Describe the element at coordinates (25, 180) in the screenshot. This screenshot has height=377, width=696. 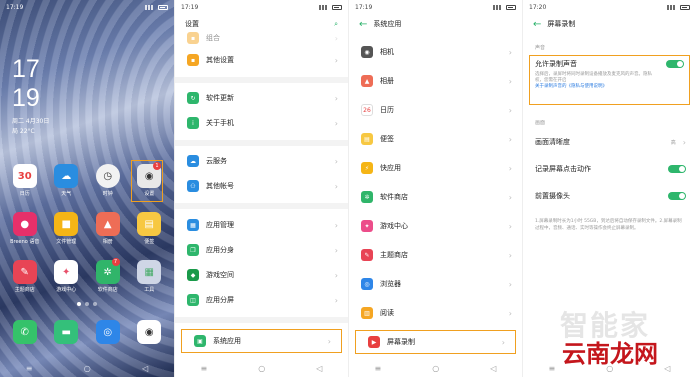
I see `app-calendar: 30 日历` at that location.